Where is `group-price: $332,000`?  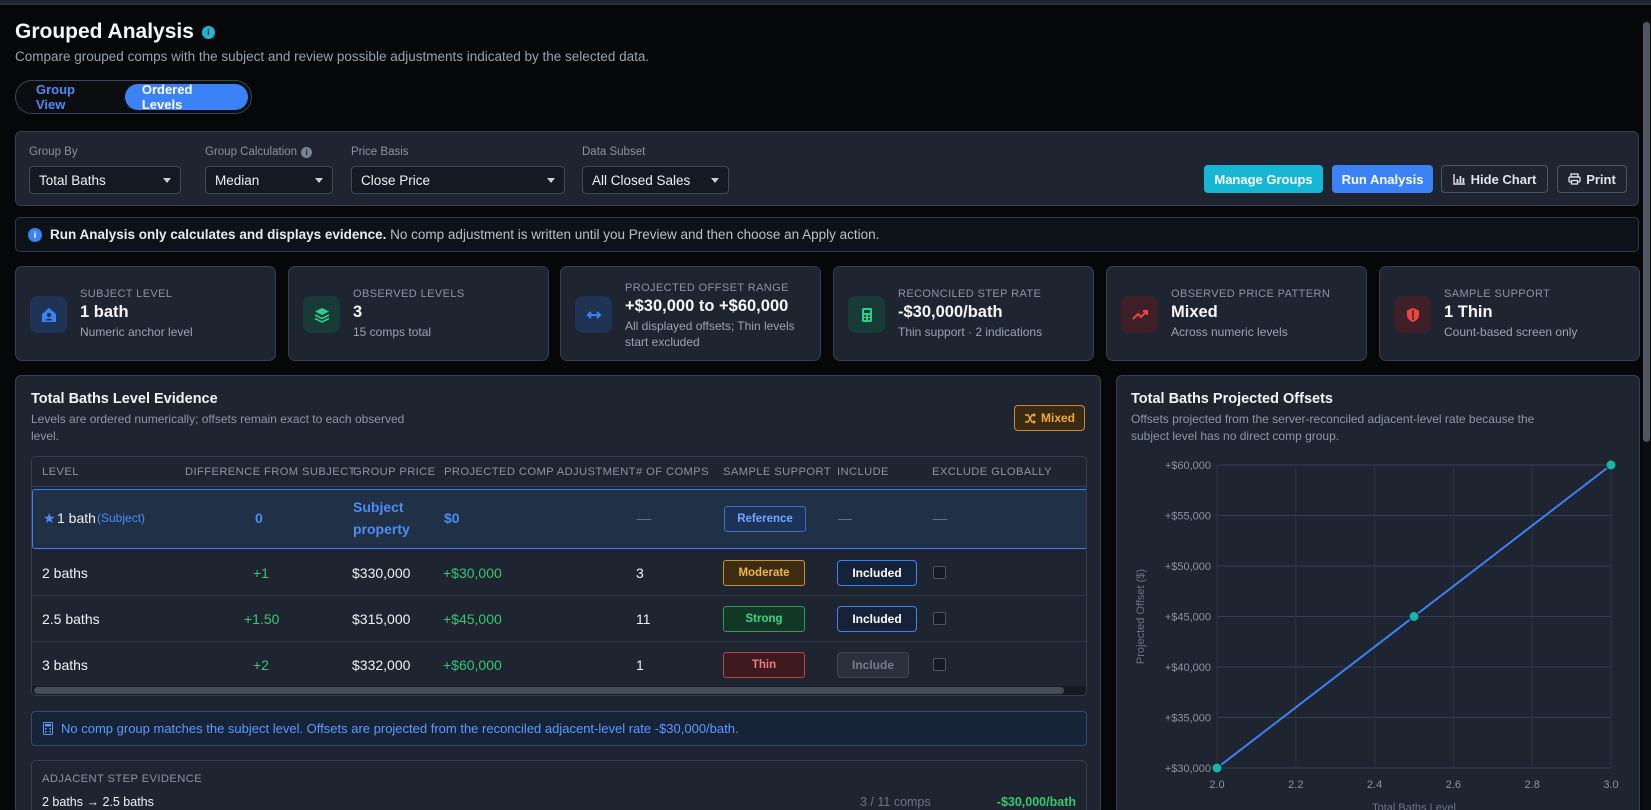
group-price: $332,000 is located at coordinates (381, 665).